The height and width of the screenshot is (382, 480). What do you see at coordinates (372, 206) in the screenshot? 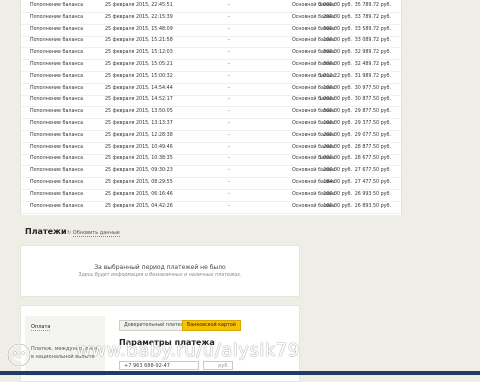
I see `cell-balance: 26 893.50 руб.` at bounding box center [372, 206].